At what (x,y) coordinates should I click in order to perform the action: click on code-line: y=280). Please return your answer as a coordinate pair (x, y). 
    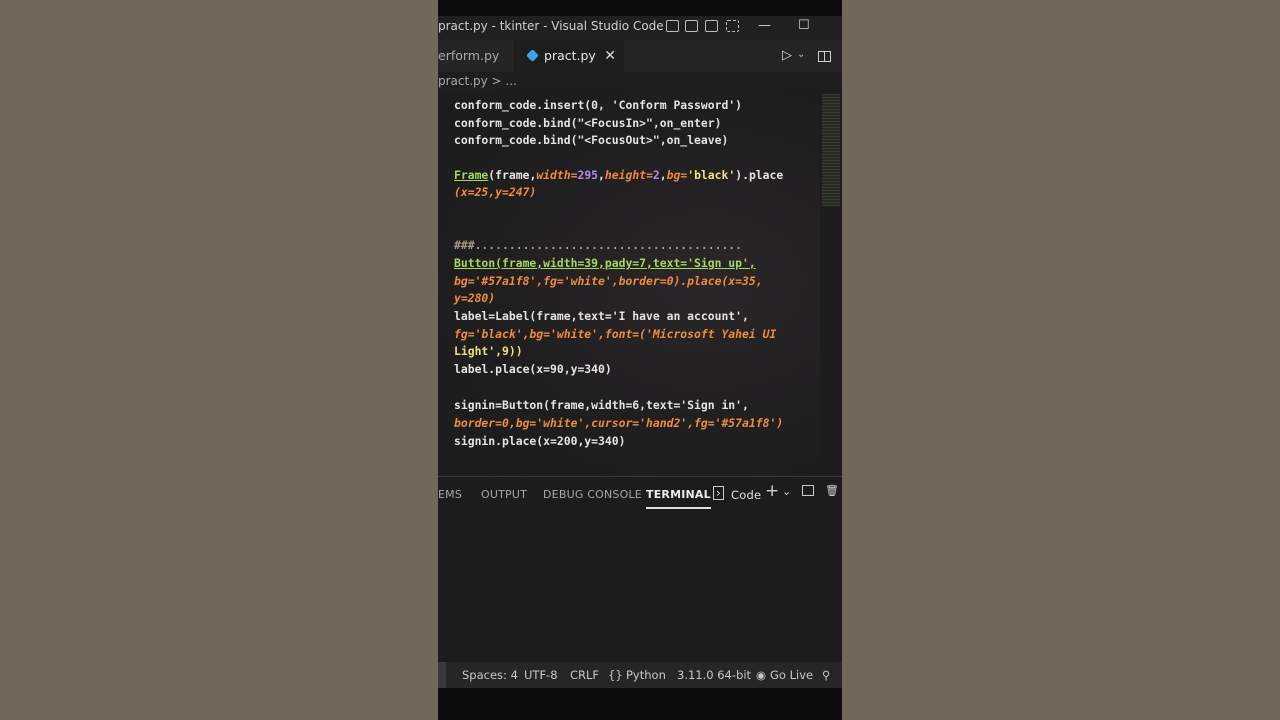
    Looking at the image, I should click on (475, 298).